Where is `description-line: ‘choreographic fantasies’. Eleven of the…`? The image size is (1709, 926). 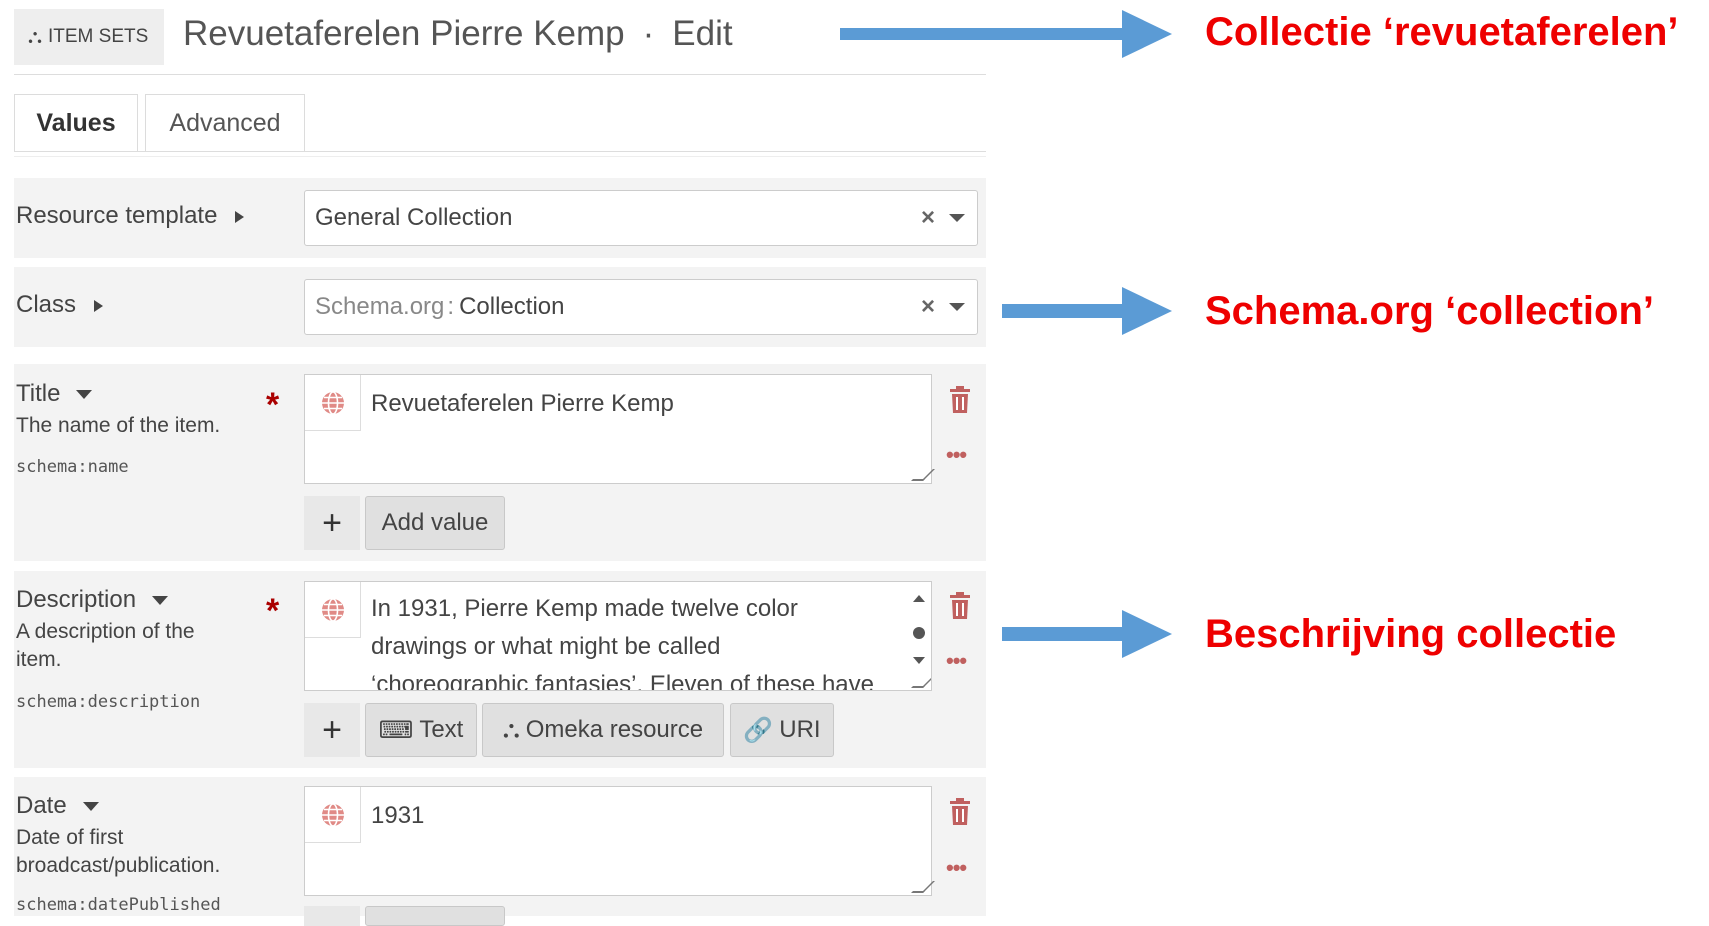 description-line: ‘choreographic fantasies’. Eleven of the… is located at coordinates (622, 681).